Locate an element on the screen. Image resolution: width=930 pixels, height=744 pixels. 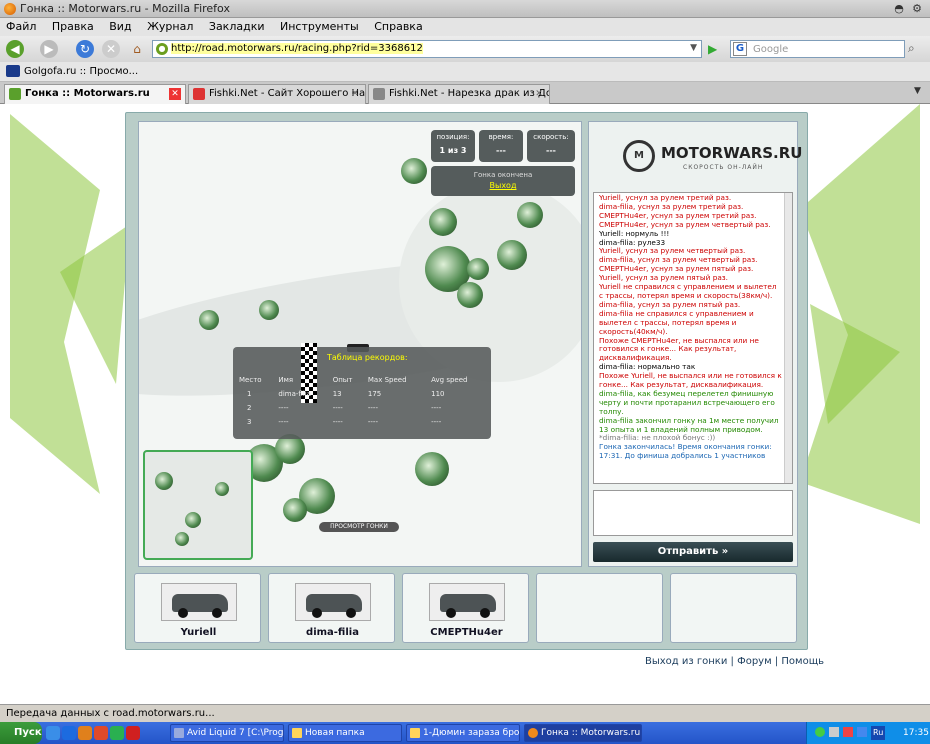
table-row: 3 ---- ---- ---- ---- is located at coordinates (363, 422).